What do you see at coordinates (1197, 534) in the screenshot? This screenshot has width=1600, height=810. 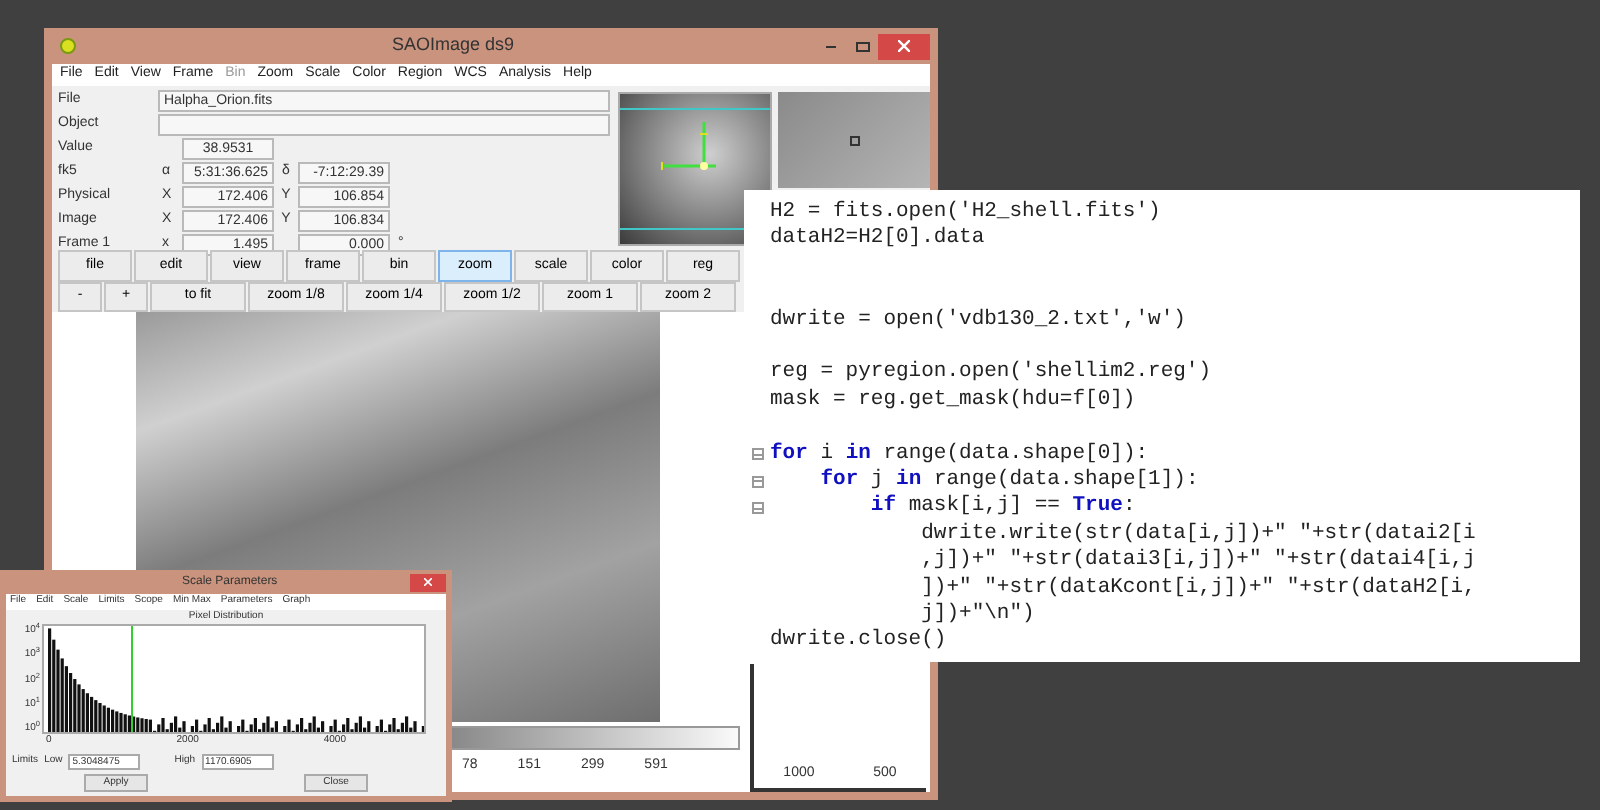 I see `code-line: dwrite.write(str(data[i,j])+" "+str(datai2[i` at bounding box center [1197, 534].